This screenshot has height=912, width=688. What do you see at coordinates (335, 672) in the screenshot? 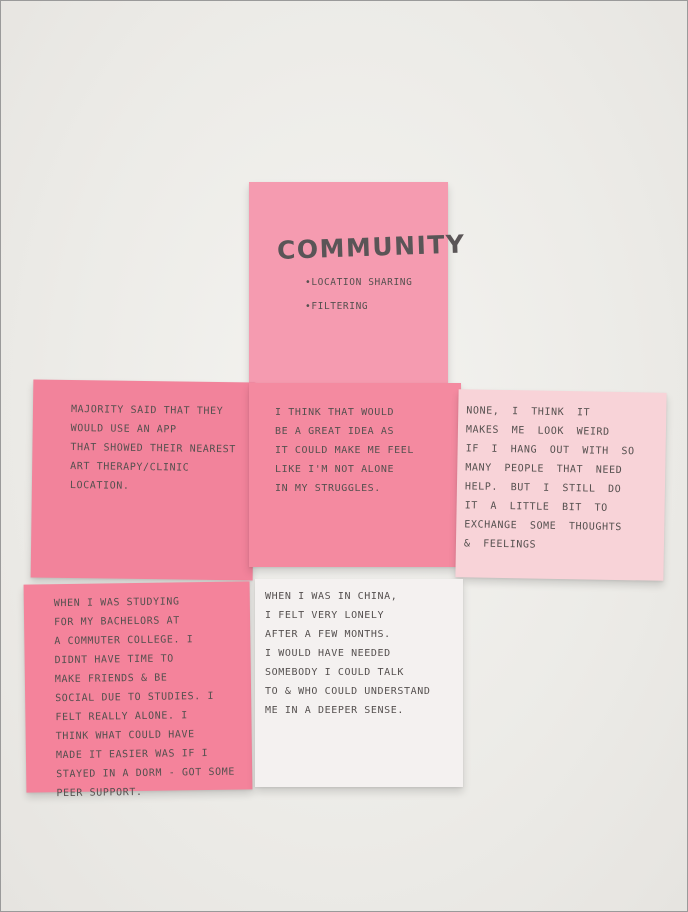
I see `note-line: SOMEBODY I COULD TALK` at bounding box center [335, 672].